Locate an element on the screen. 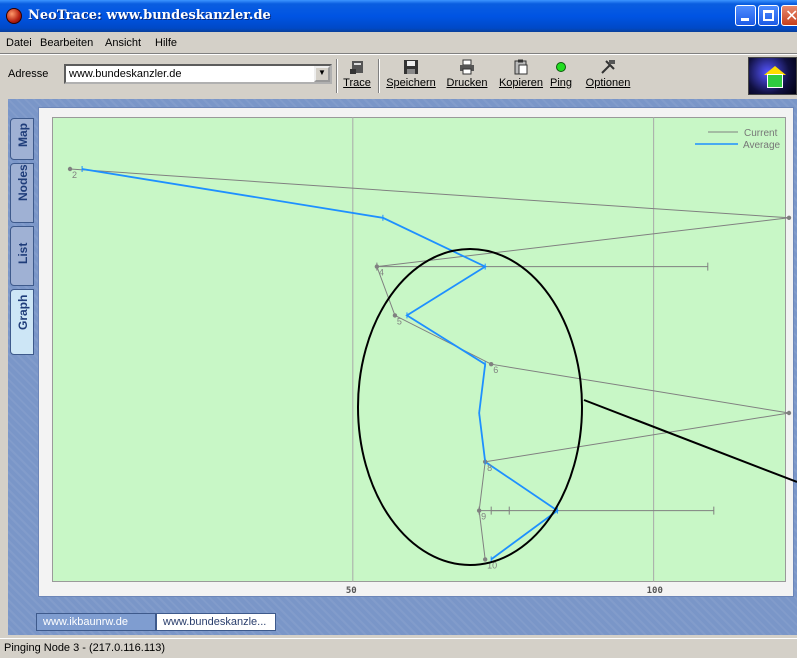 The height and width of the screenshot is (658, 797). node-label: 6 is located at coordinates (495, 370).